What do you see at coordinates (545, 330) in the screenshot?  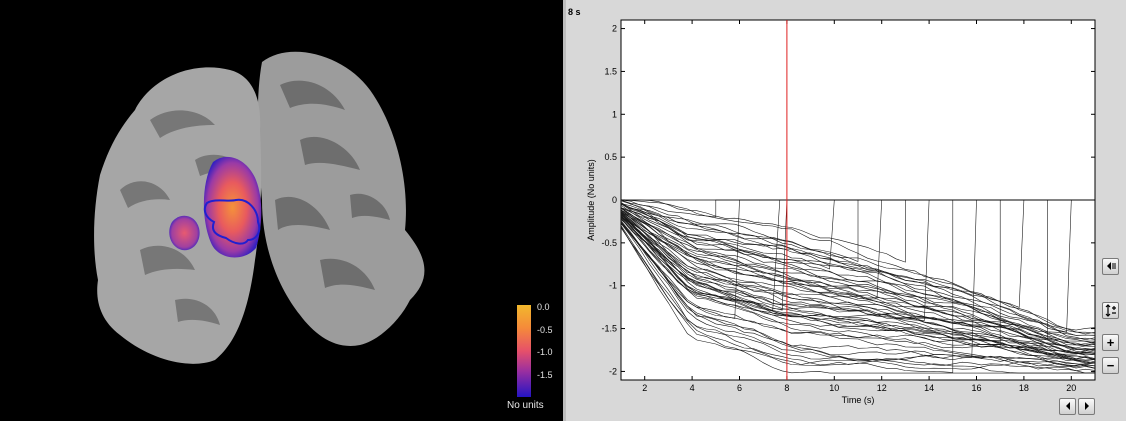 I see `colorbar-tick-1: -0.5` at bounding box center [545, 330].